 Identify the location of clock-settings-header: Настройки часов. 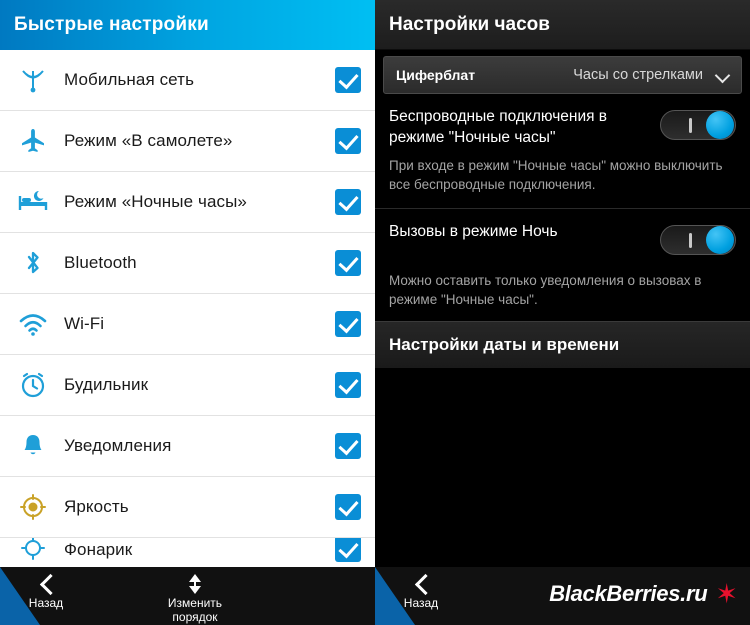
(562, 25).